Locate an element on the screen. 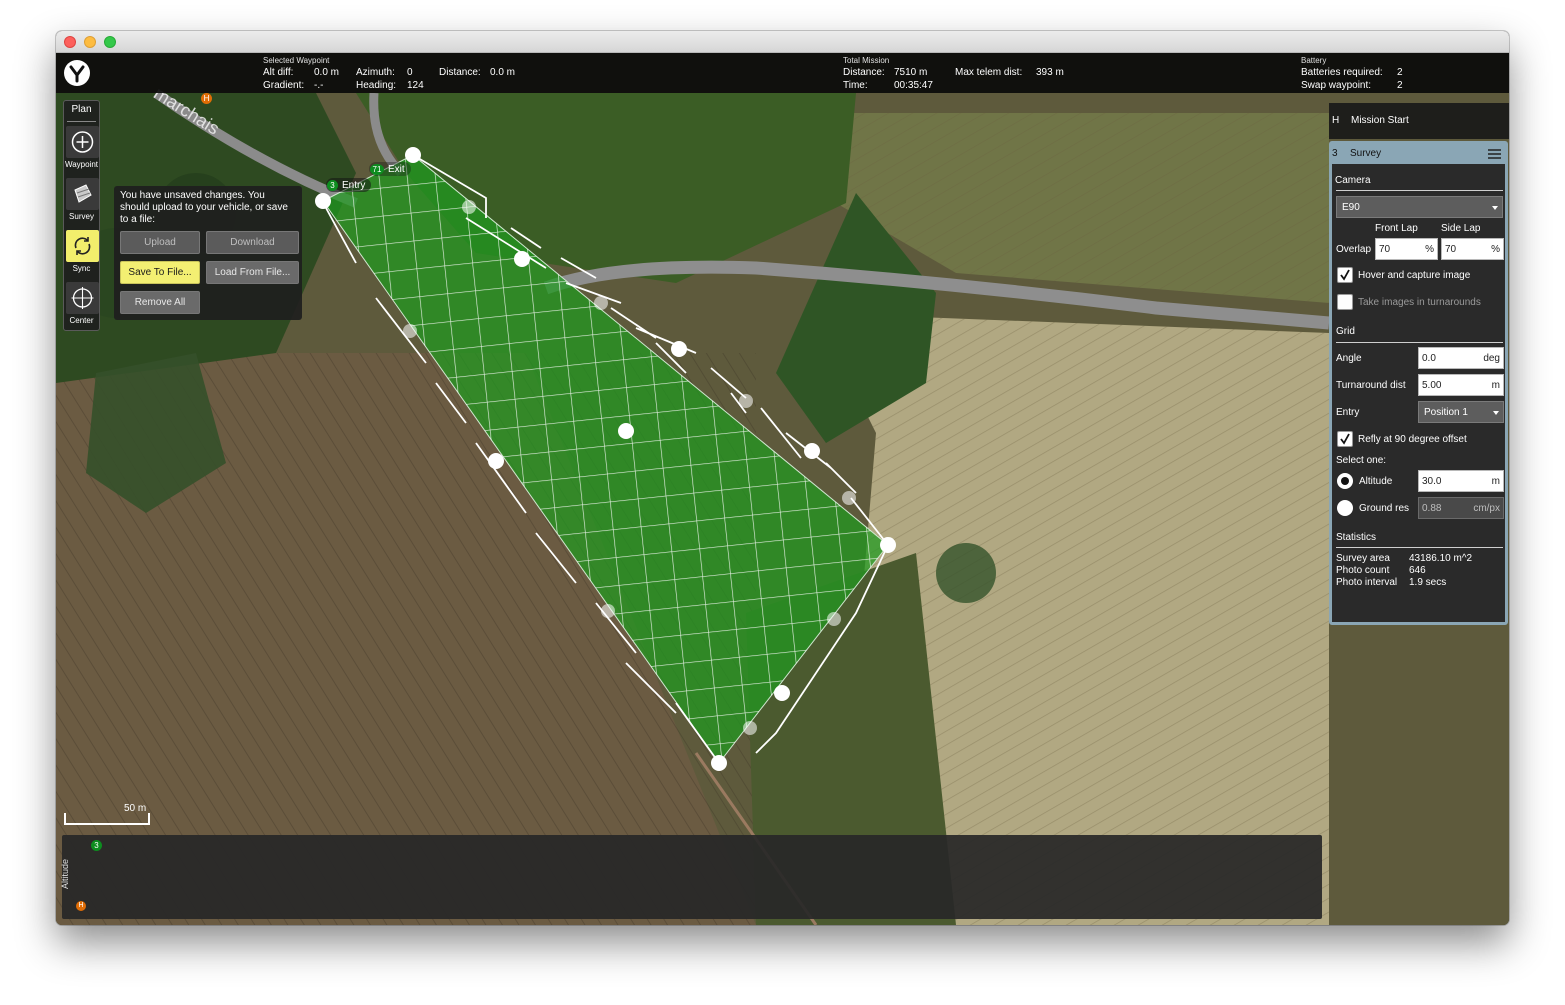  turnaround-dist-label: Turnaround dist is located at coordinates (1371, 385).